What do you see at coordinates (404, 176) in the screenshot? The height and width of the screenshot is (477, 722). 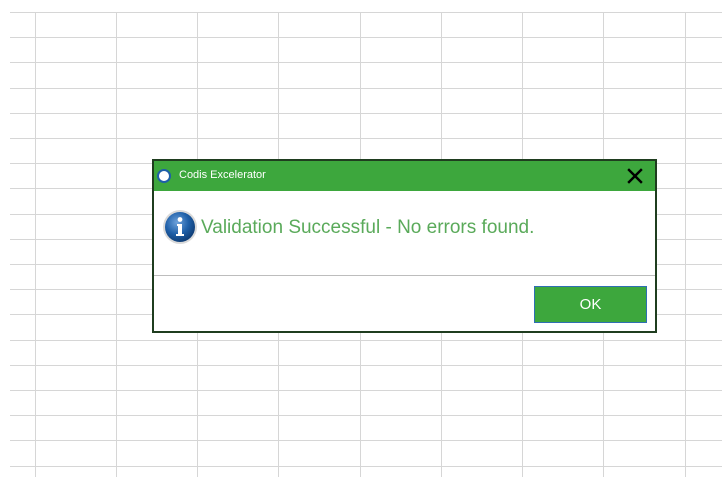 I see `dialog-titlebar: Codis Excelerator` at bounding box center [404, 176].